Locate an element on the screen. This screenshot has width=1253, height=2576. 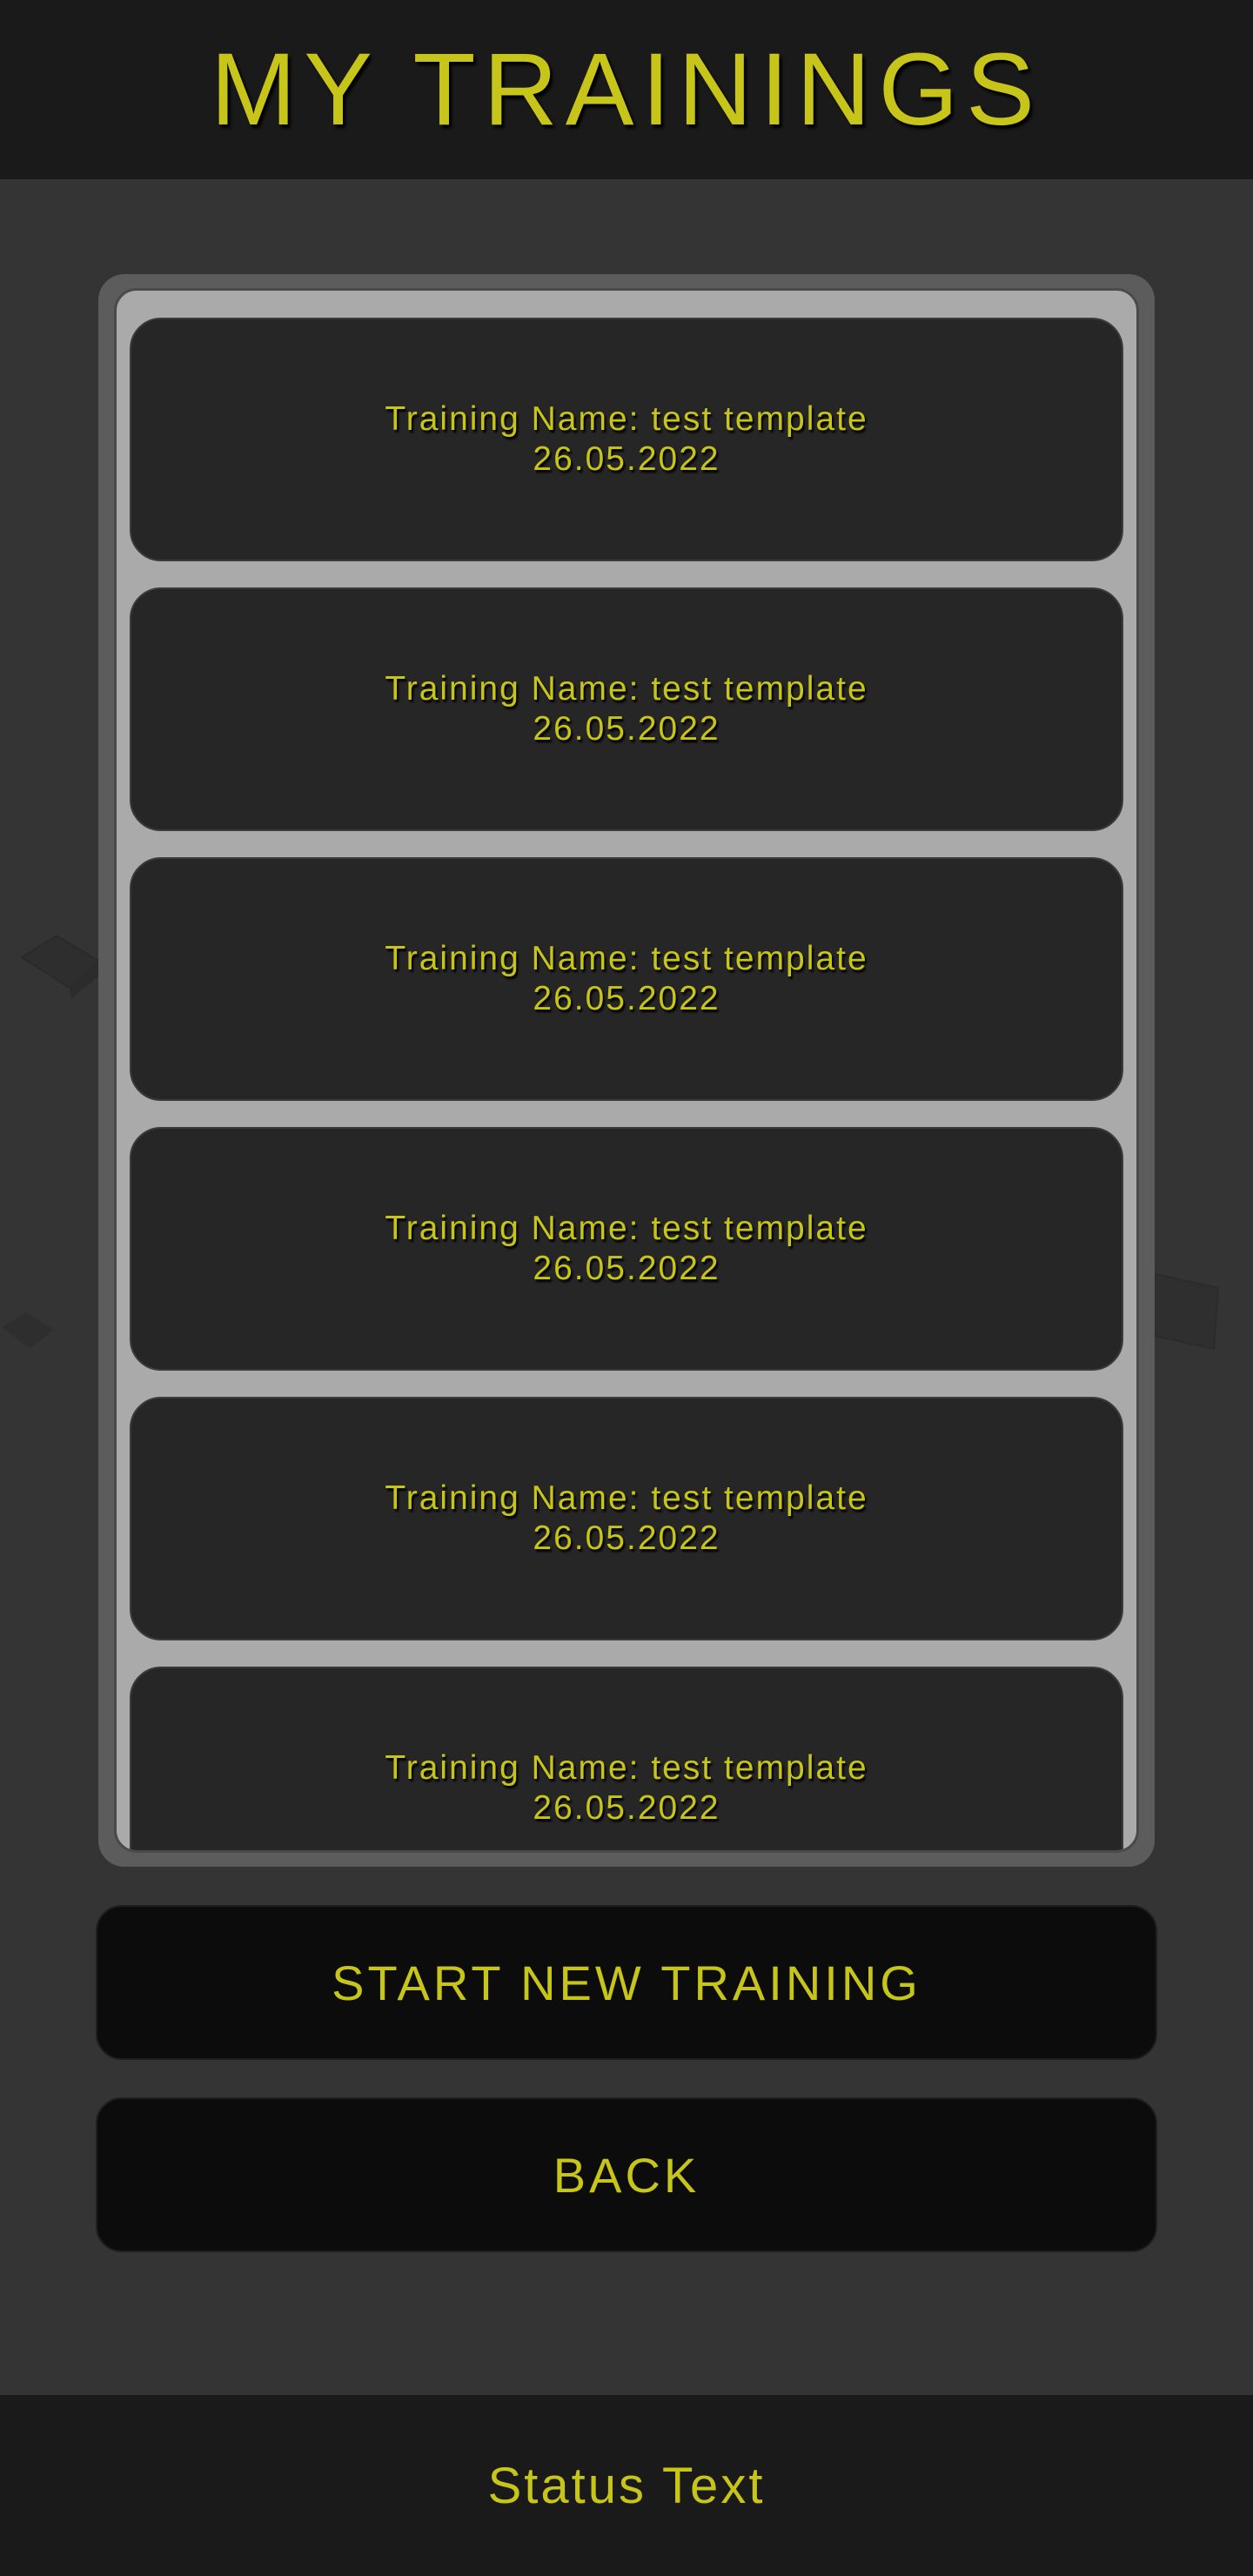
status-text: Status Text is located at coordinates (626, 2485).